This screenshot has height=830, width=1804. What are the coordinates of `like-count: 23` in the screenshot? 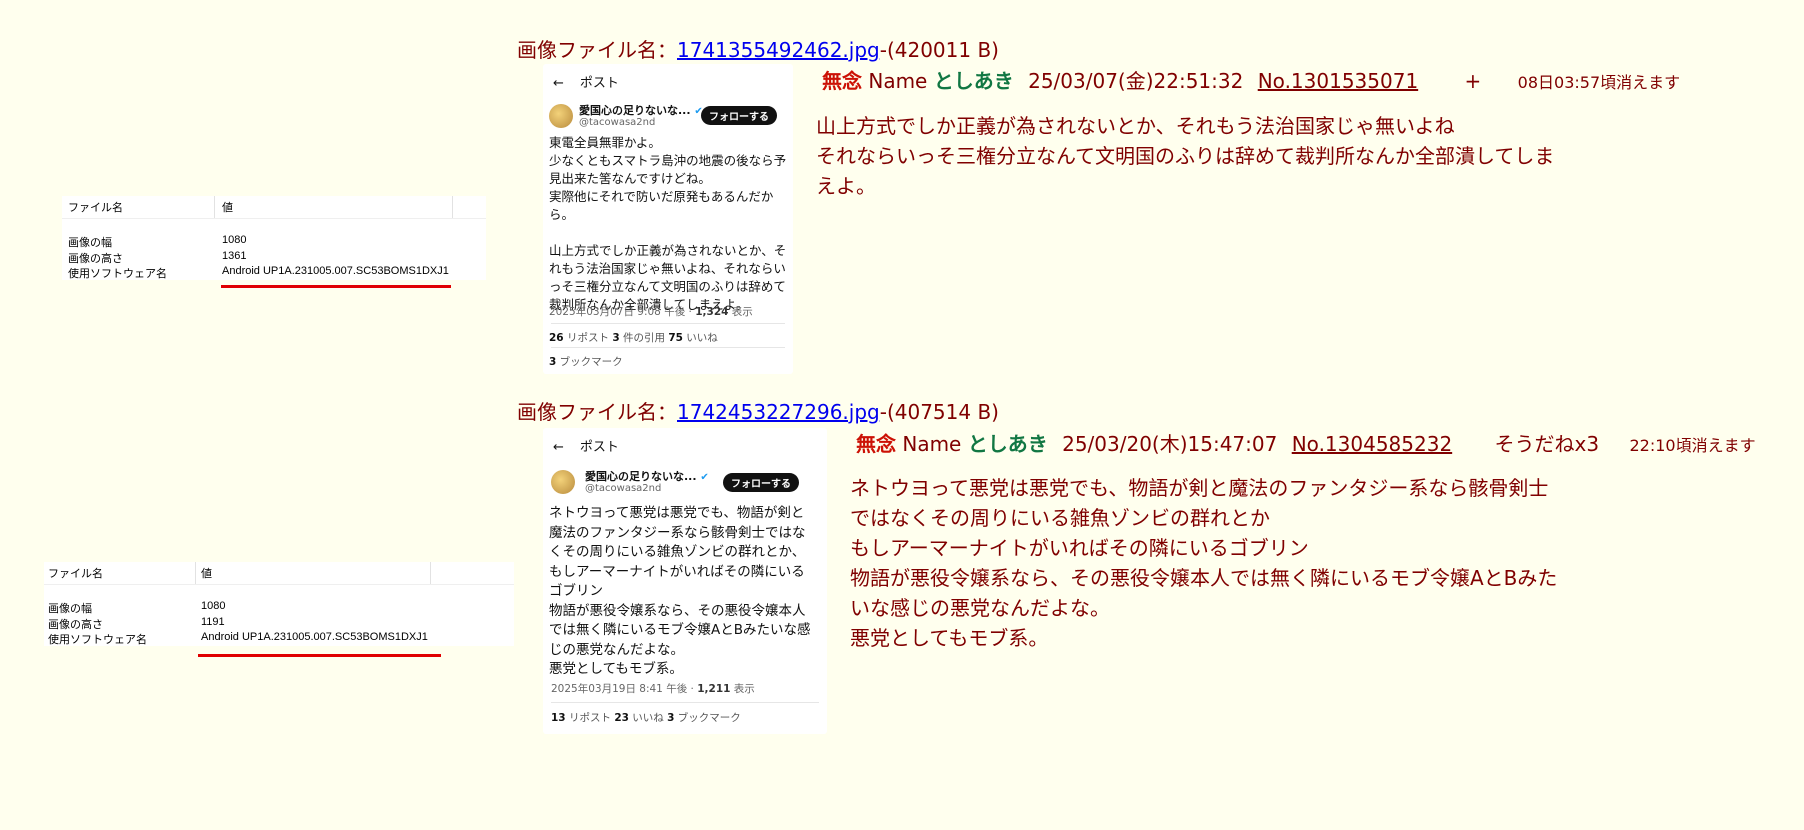 It's located at (621, 718).